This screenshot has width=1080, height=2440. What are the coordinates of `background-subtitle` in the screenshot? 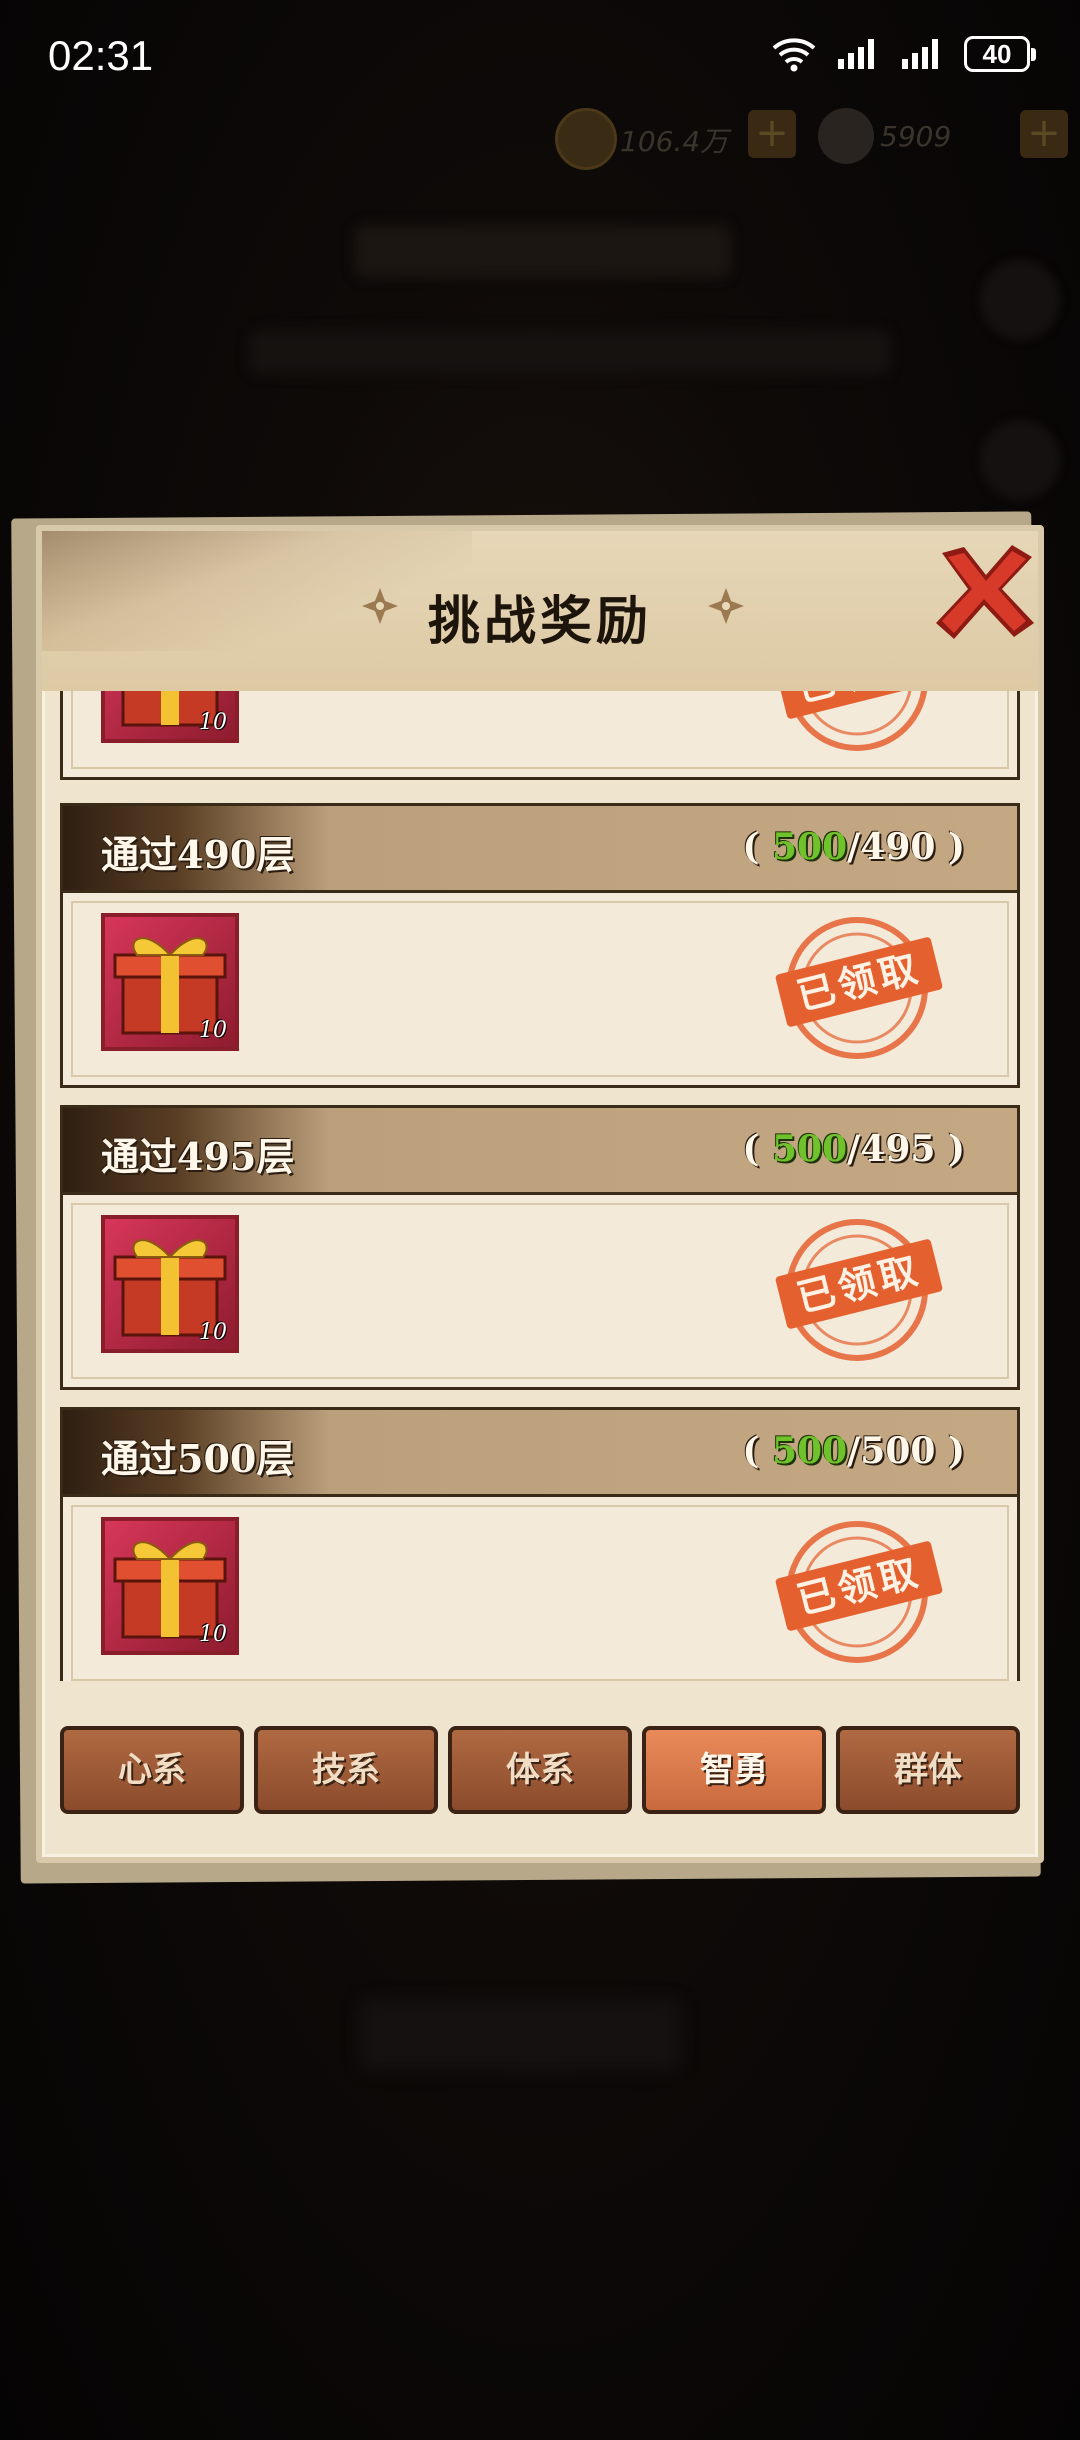 It's located at (570, 352).